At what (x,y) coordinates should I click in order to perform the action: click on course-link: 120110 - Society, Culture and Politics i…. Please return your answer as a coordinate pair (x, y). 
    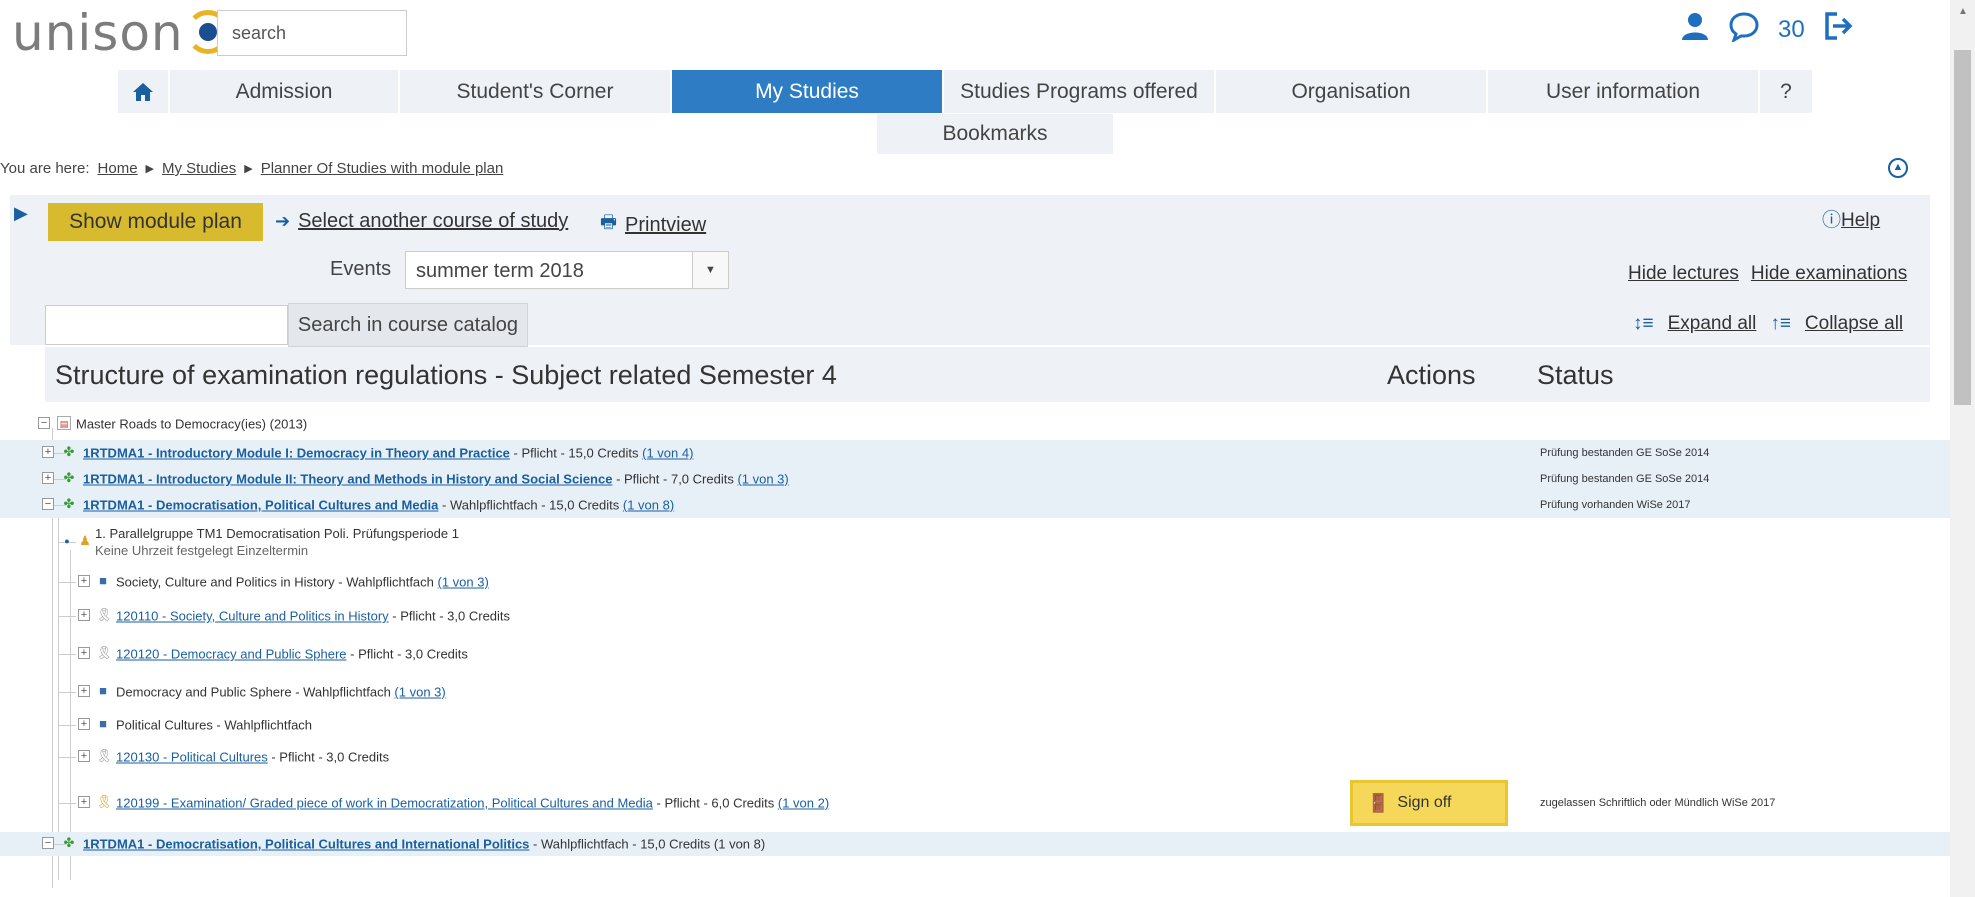
    Looking at the image, I should click on (252, 616).